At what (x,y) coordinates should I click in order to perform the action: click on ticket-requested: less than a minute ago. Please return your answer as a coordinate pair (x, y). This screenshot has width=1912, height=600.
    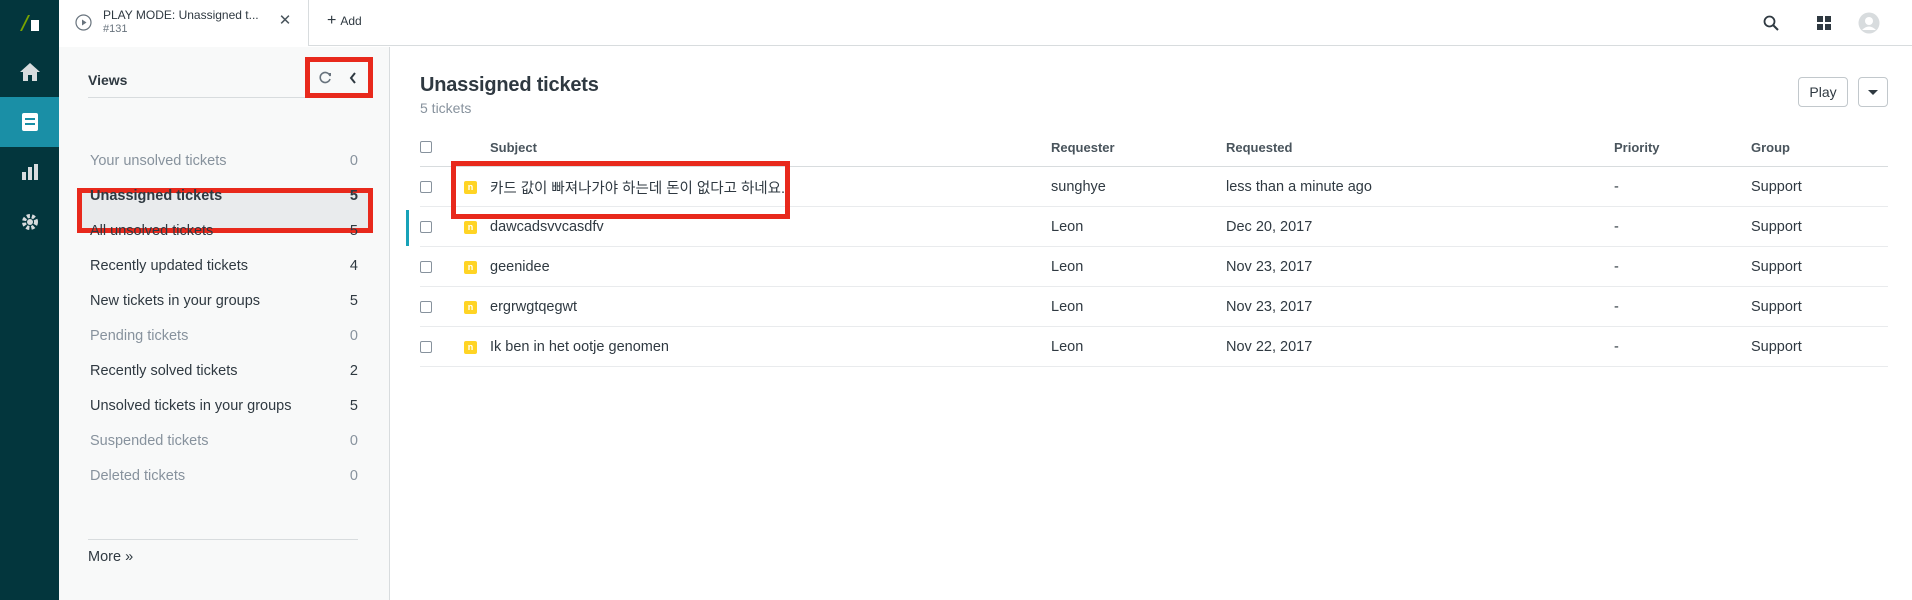
    Looking at the image, I should click on (1299, 187).